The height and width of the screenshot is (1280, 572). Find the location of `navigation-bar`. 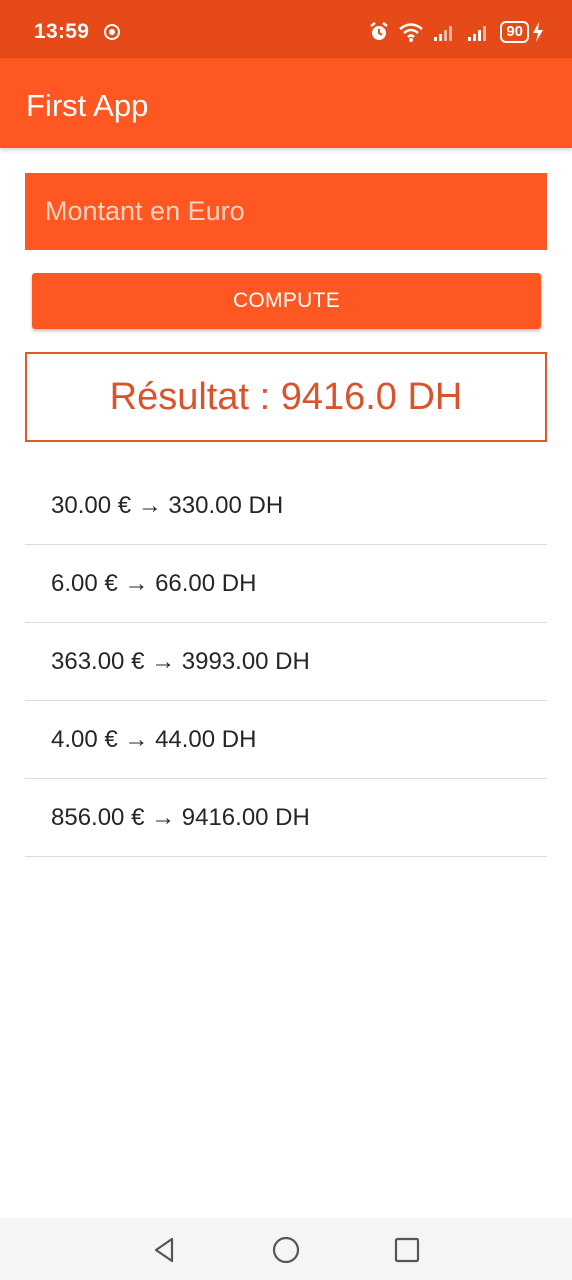

navigation-bar is located at coordinates (286, 1249).